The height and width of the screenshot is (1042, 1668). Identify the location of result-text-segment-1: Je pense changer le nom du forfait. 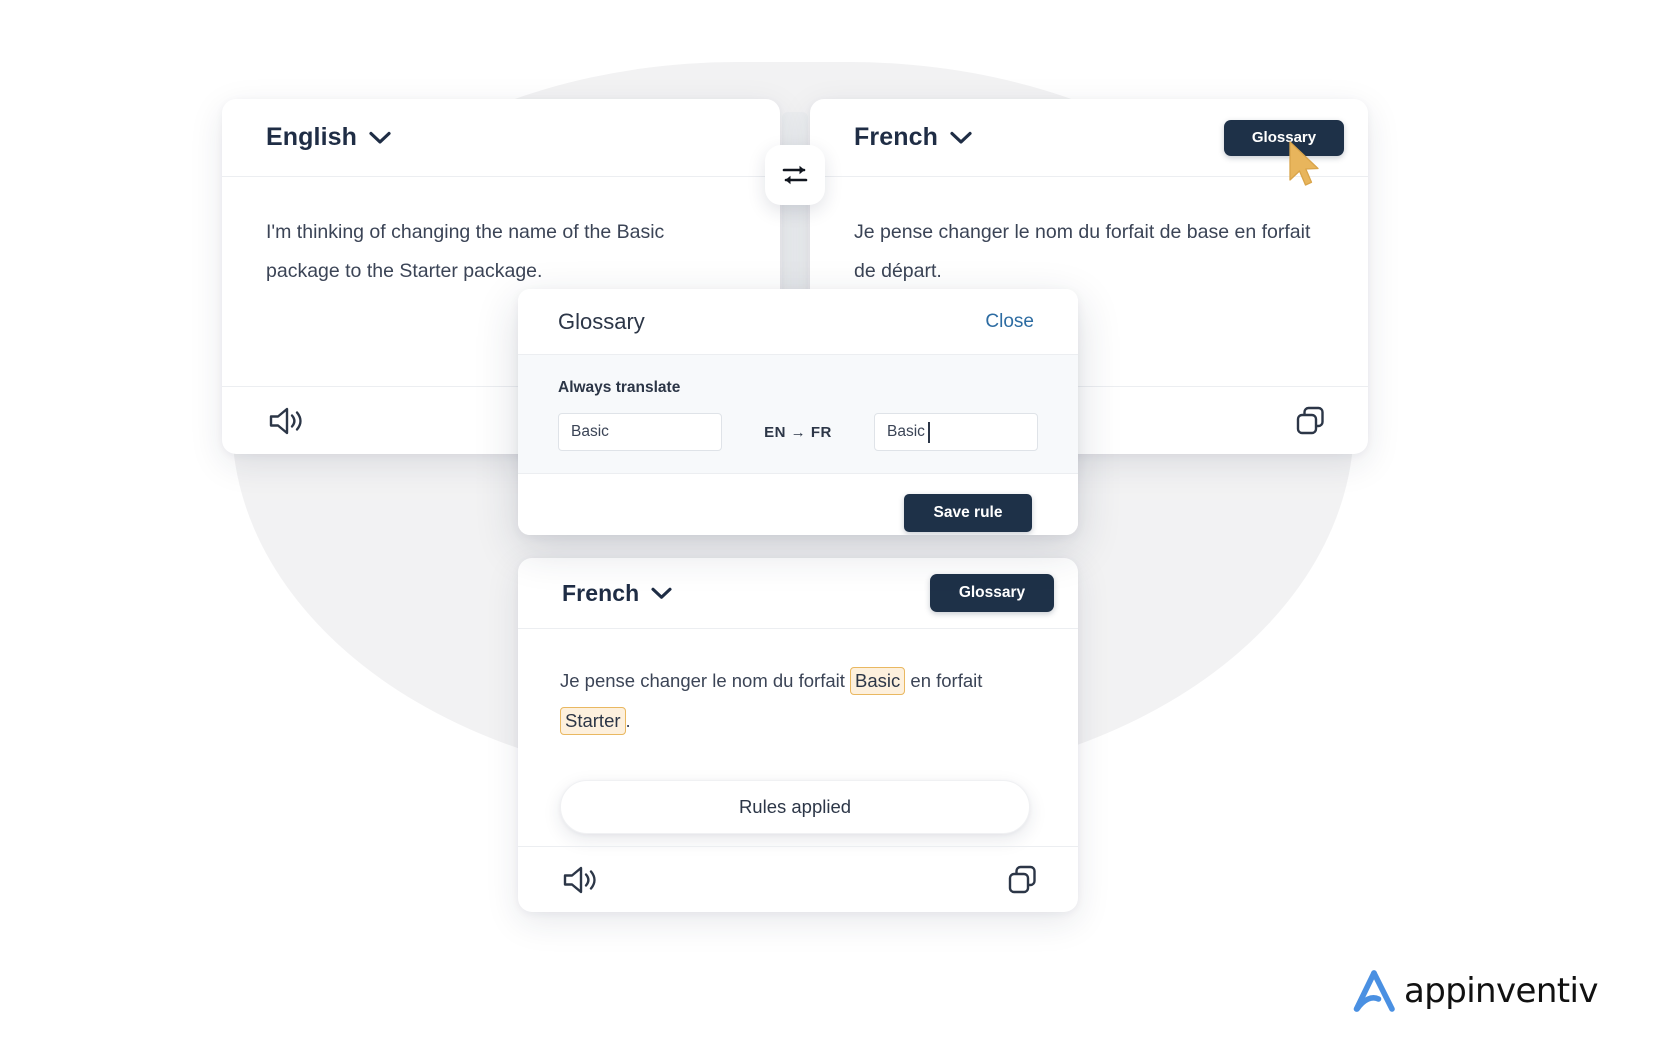
(705, 680).